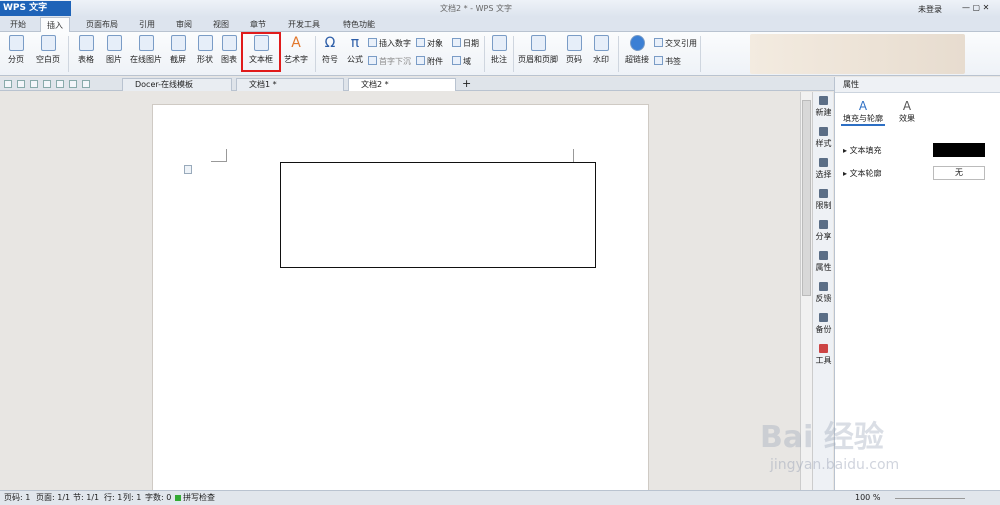 The image size is (1000, 505). I want to click on ribbon-tab-row: 开始 插入 页面布局 引用 审阅 视图 章节 开发工具 特色功能, so click(500, 24).